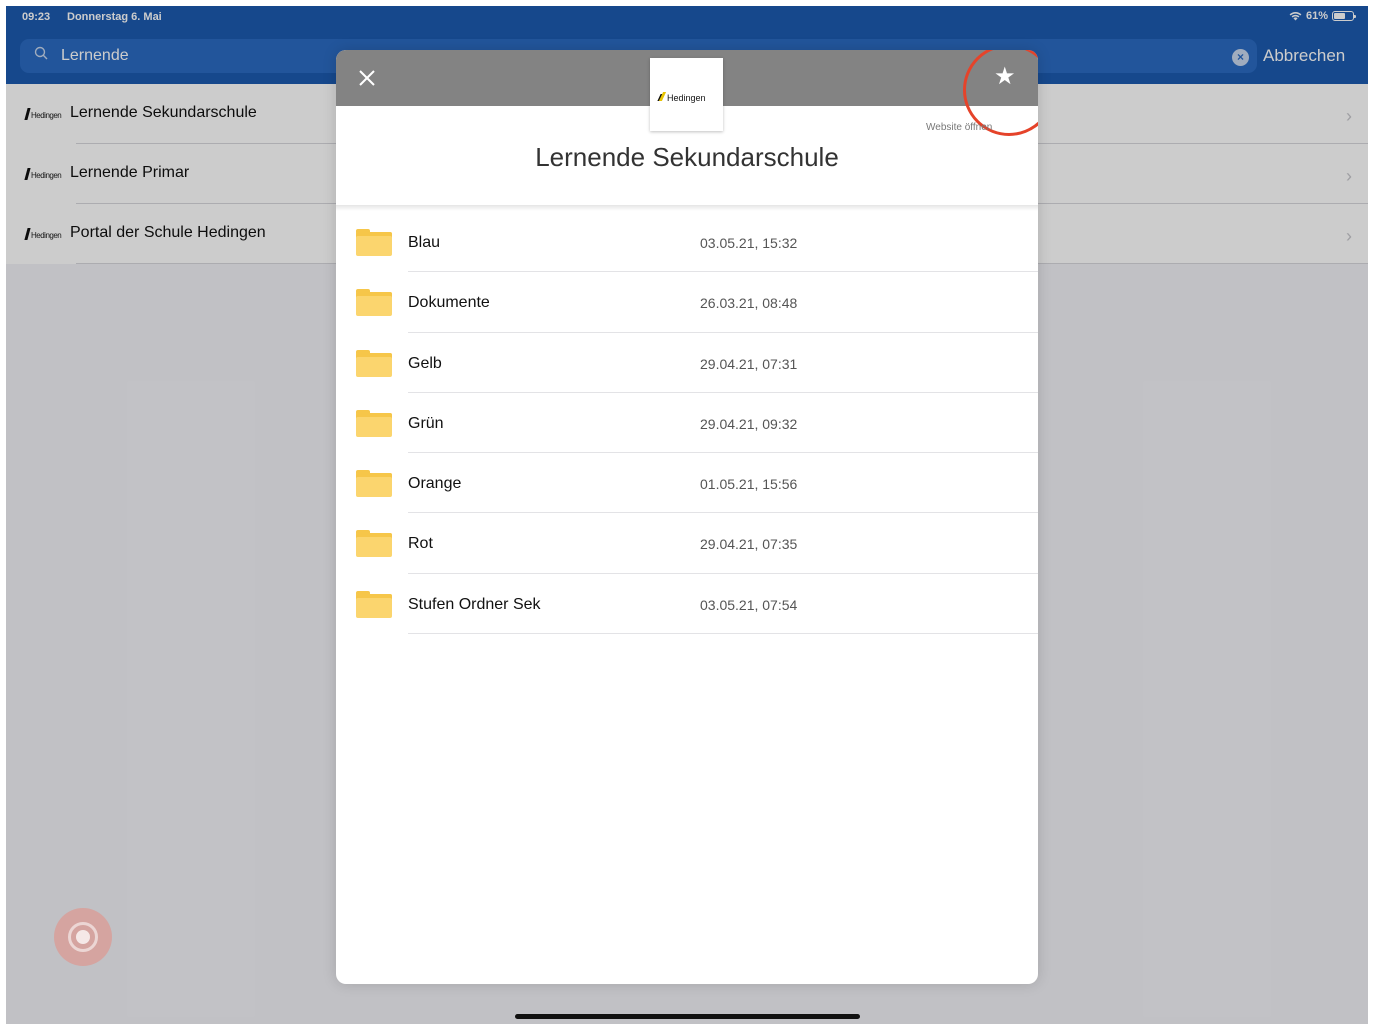  What do you see at coordinates (425, 363) in the screenshot?
I see `folder-name: Gelb` at bounding box center [425, 363].